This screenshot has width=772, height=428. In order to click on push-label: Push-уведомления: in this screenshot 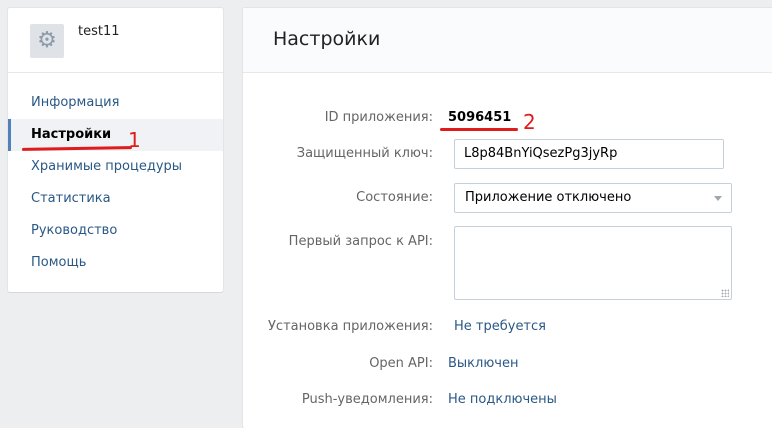, I will do `click(367, 399)`.